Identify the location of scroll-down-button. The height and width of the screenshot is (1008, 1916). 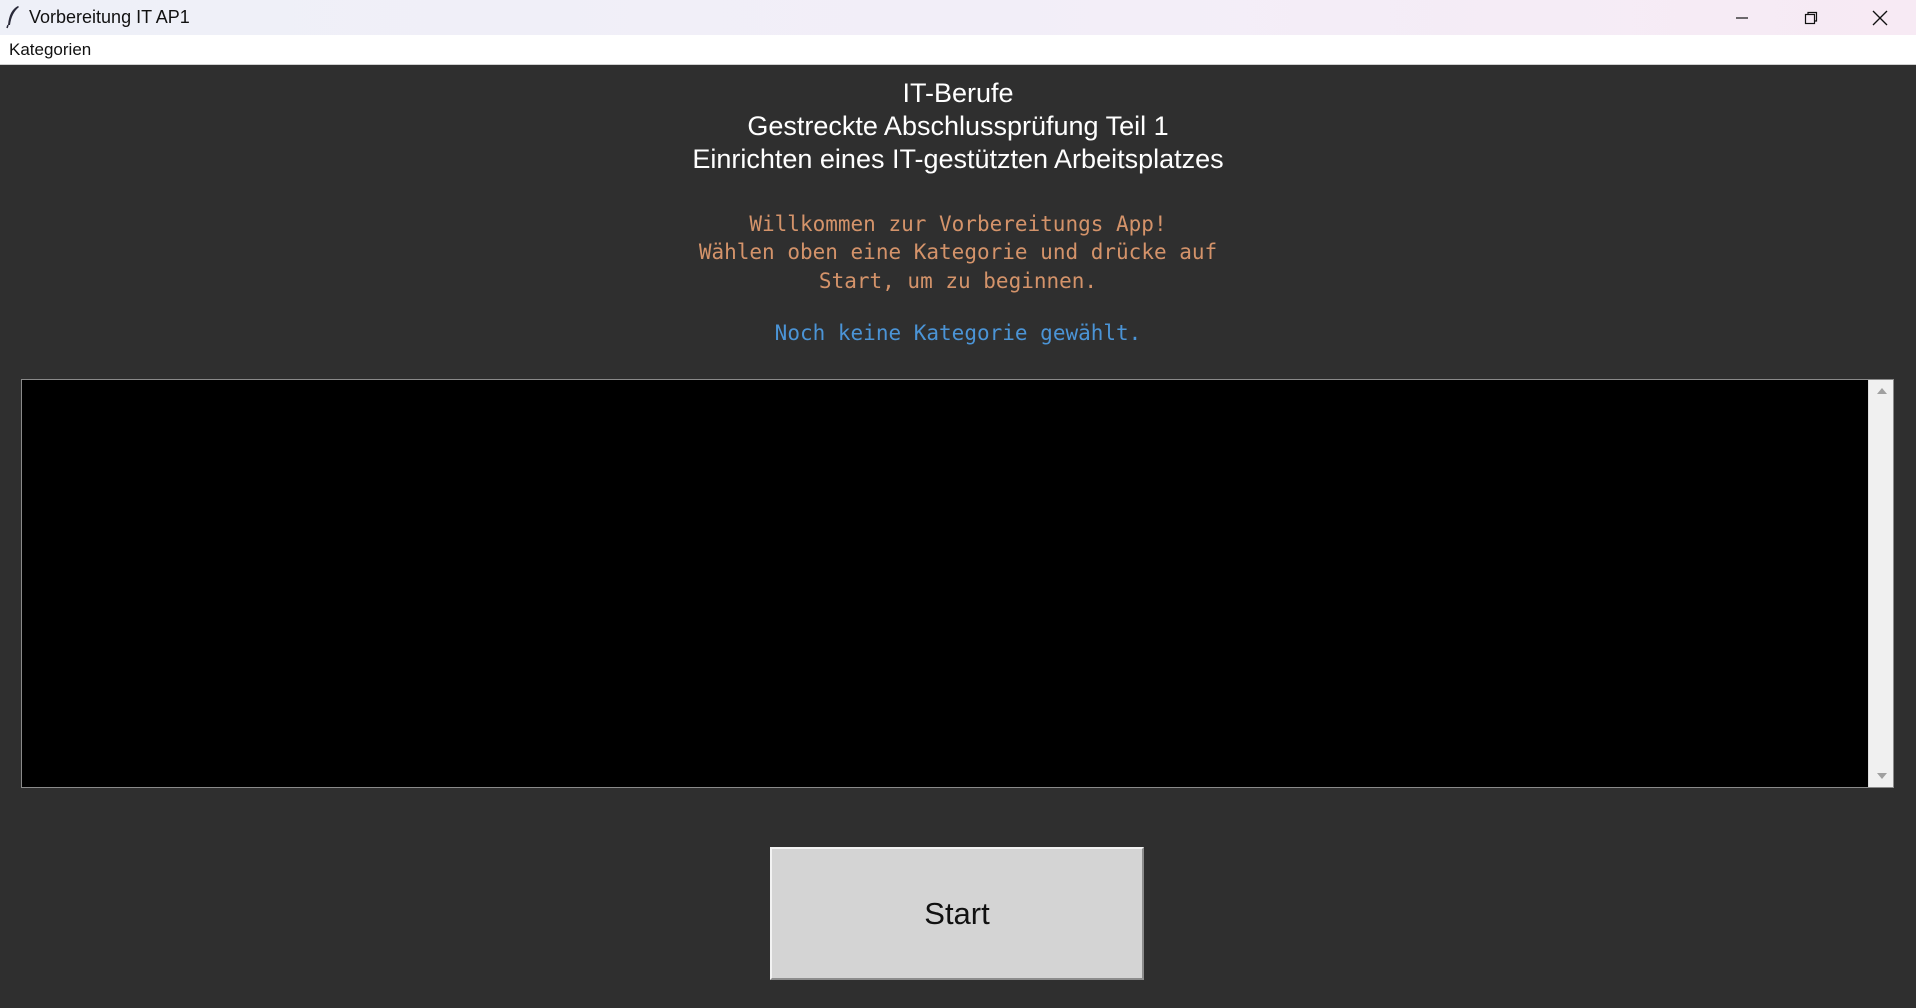
(1881, 776).